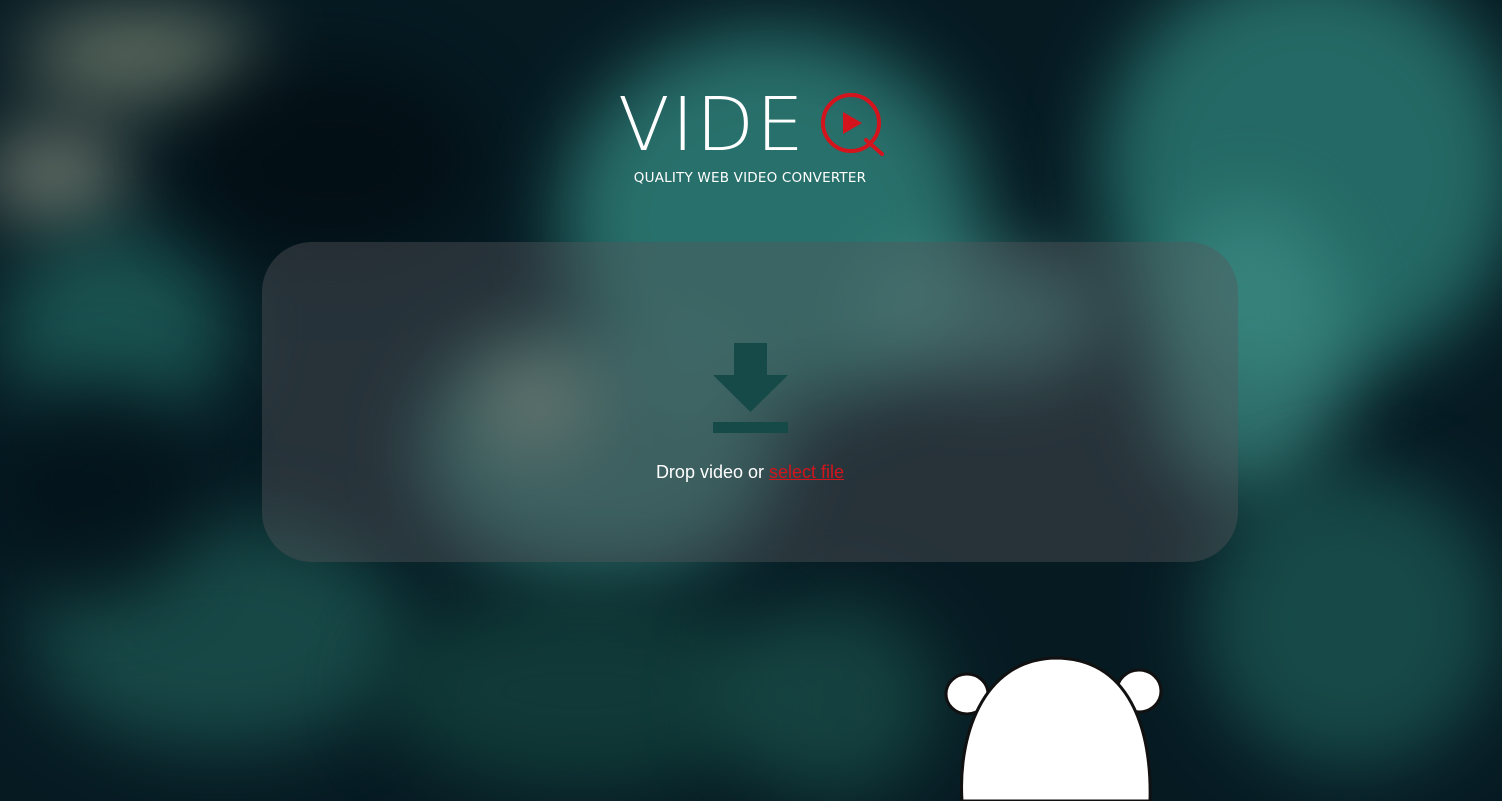 Image resolution: width=1502 pixels, height=801 pixels. What do you see at coordinates (709, 472) in the screenshot?
I see `drop-prompt-text: Drop video or` at bounding box center [709, 472].